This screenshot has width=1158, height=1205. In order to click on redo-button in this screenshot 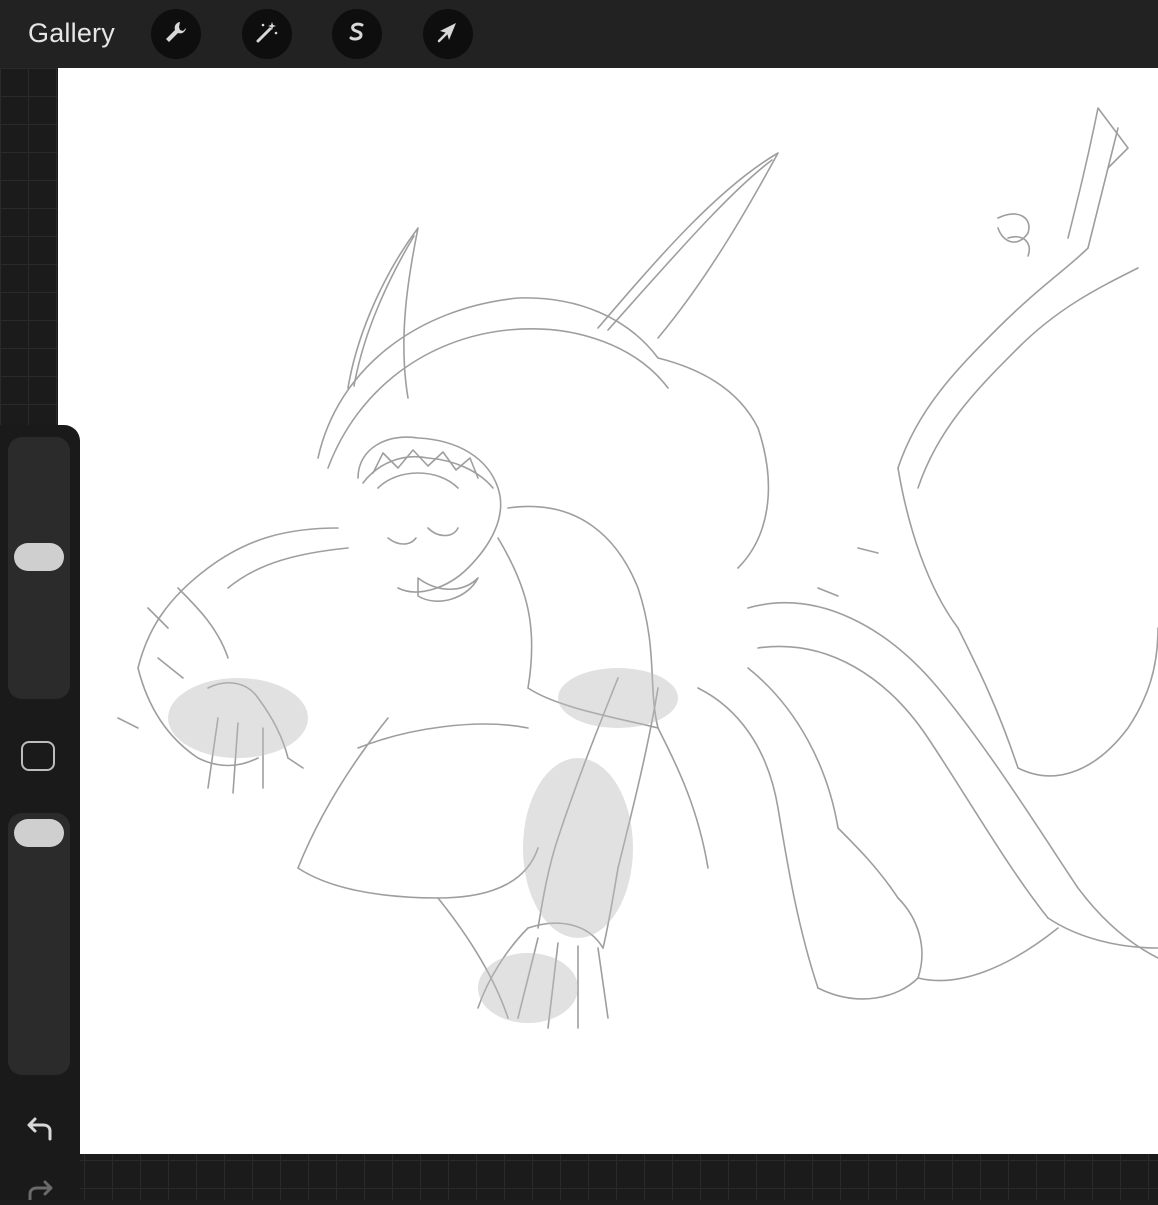, I will do `click(40, 1191)`.